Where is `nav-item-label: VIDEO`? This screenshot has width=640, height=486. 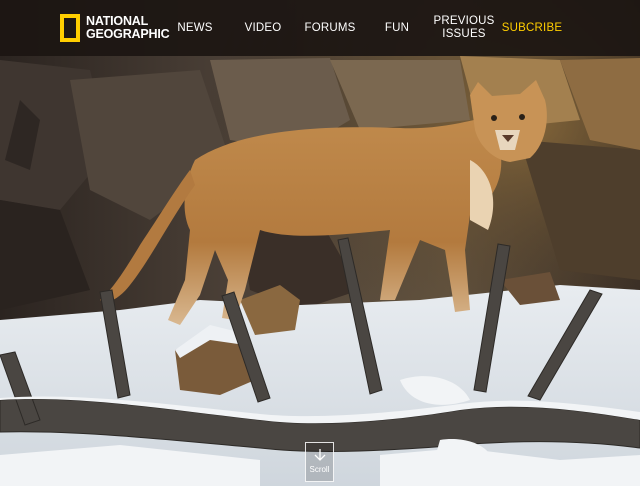 nav-item-label: VIDEO is located at coordinates (263, 27).